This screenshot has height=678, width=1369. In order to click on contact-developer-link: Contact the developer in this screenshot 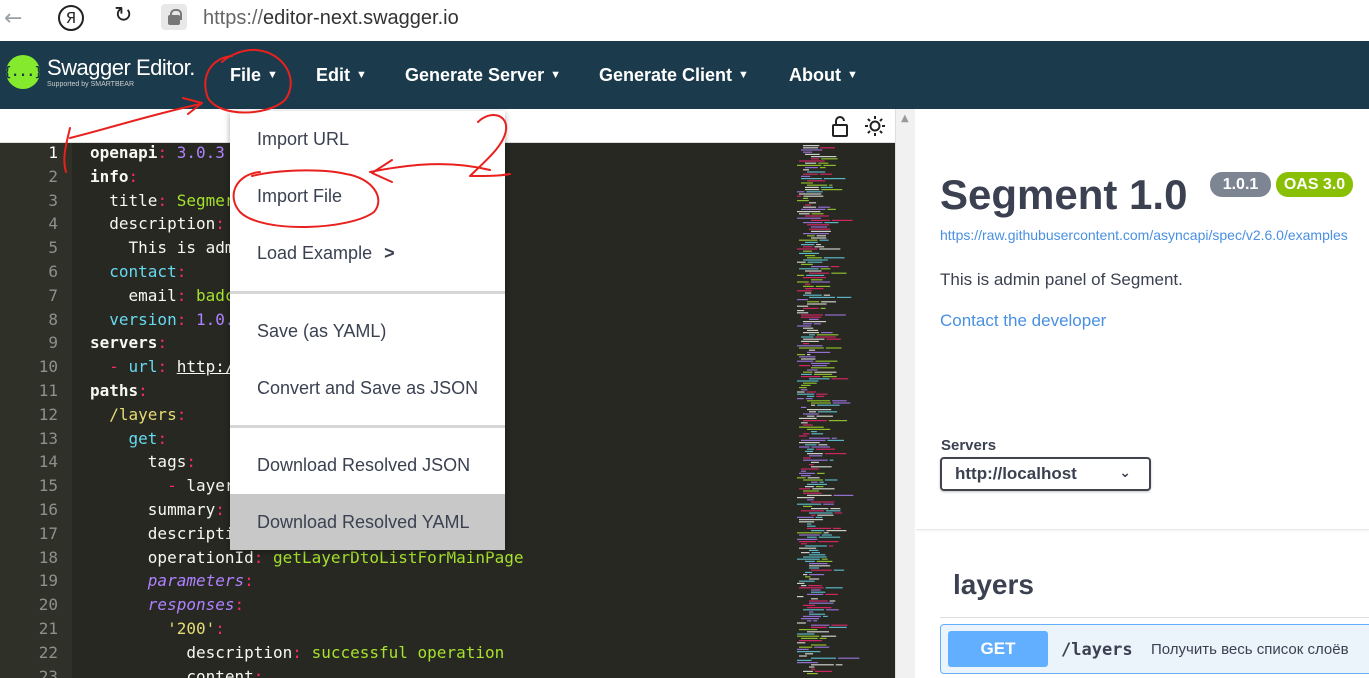, I will do `click(1023, 321)`.